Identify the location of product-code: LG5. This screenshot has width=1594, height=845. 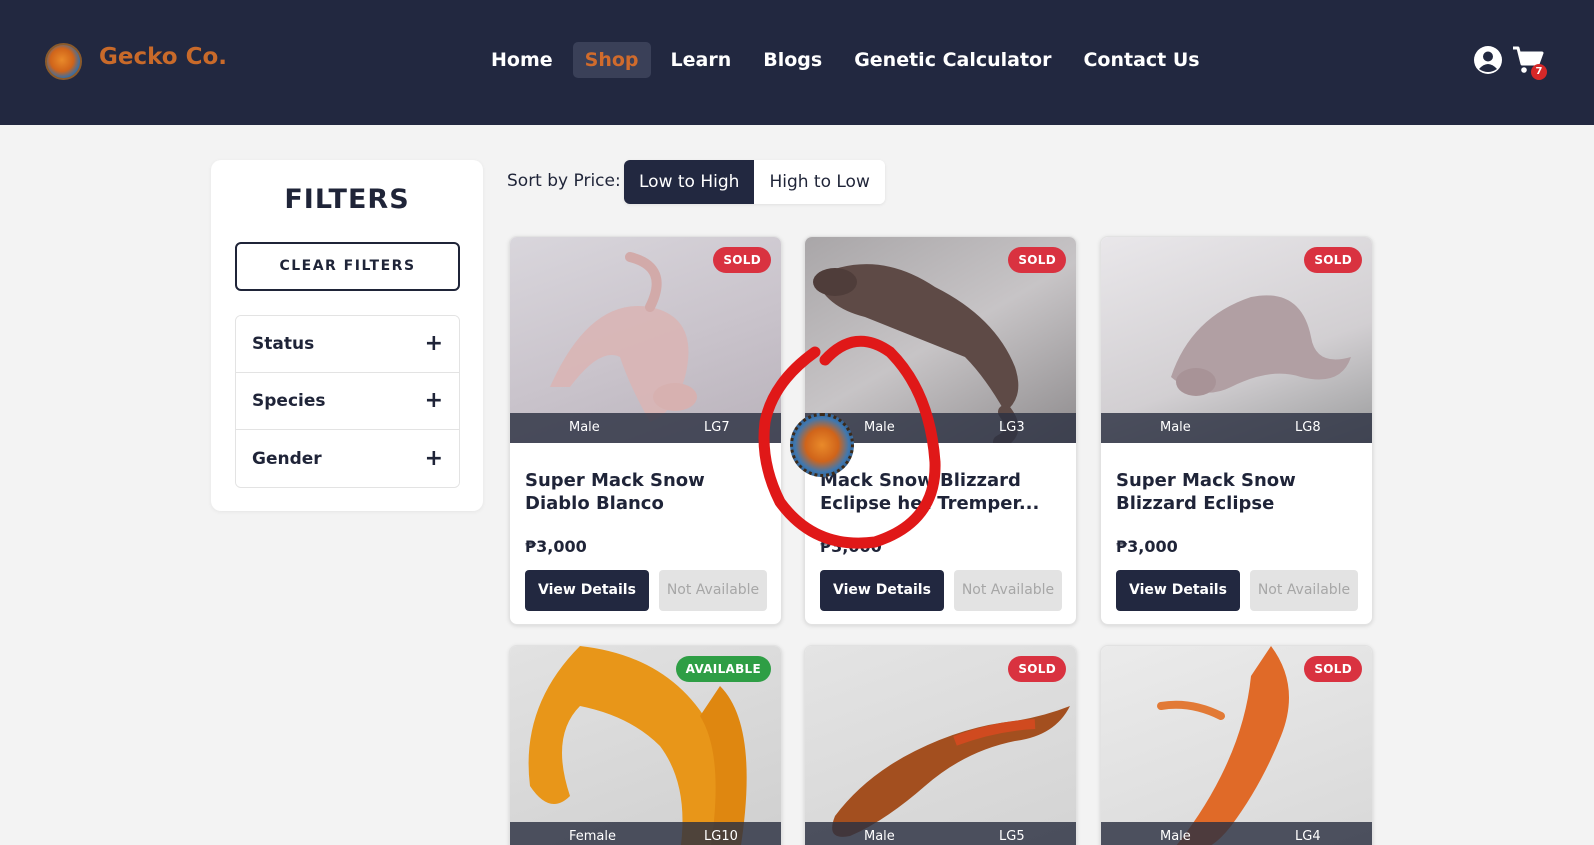
(1012, 836).